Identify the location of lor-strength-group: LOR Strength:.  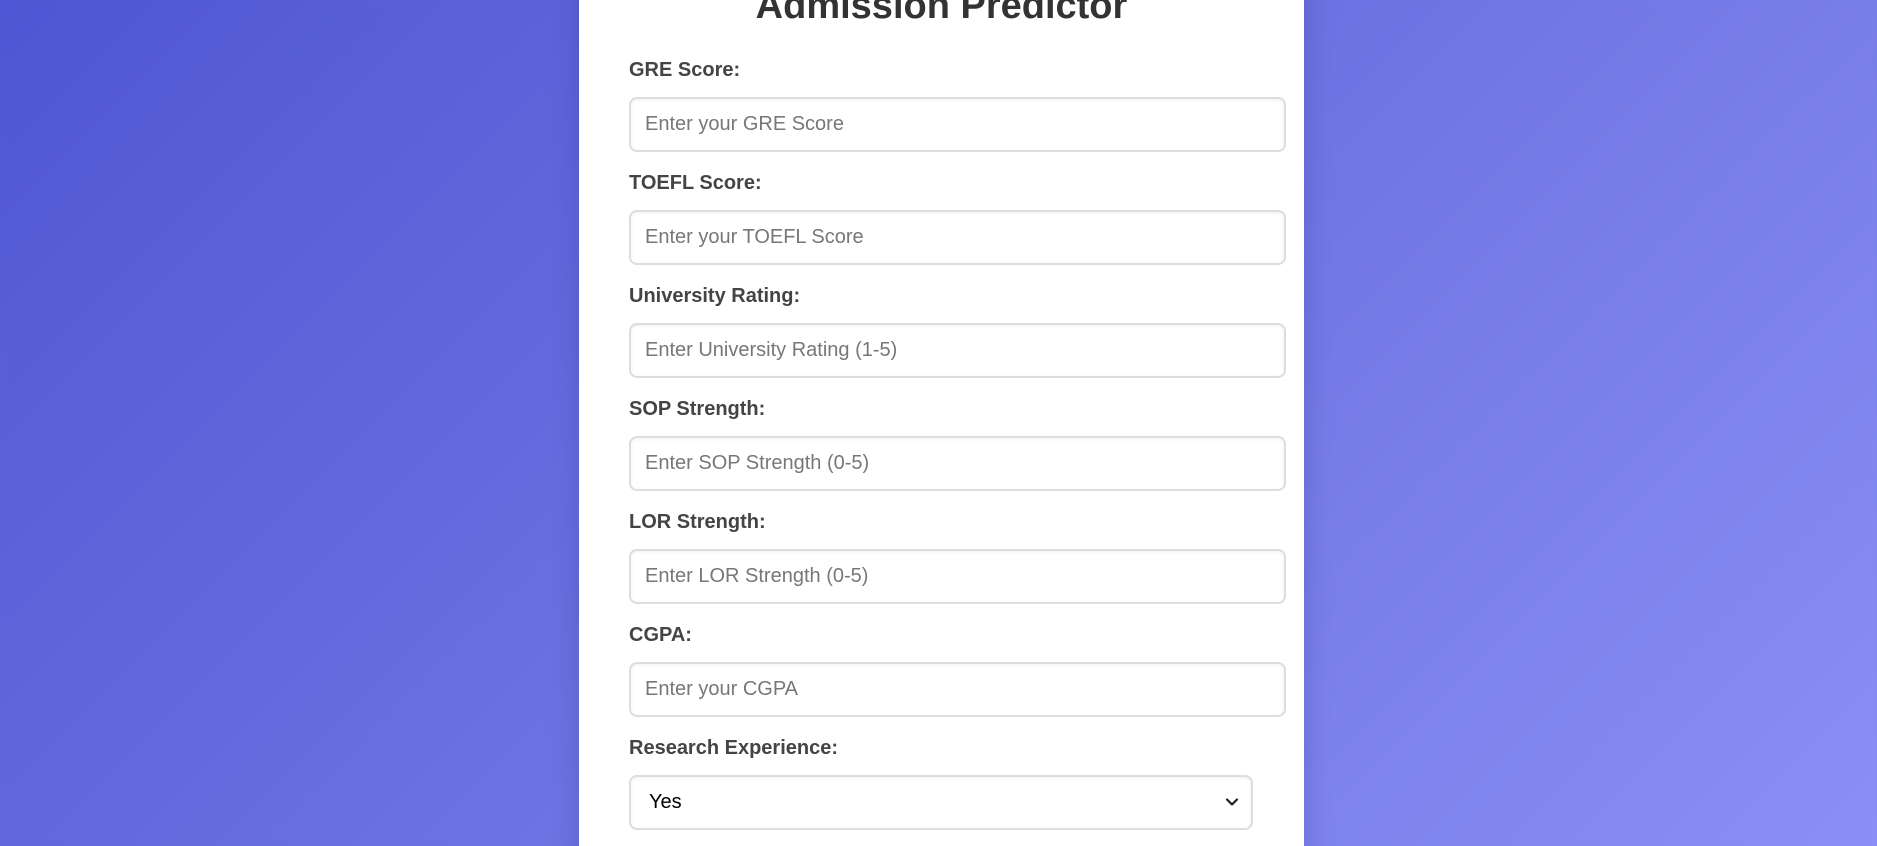
(957, 557).